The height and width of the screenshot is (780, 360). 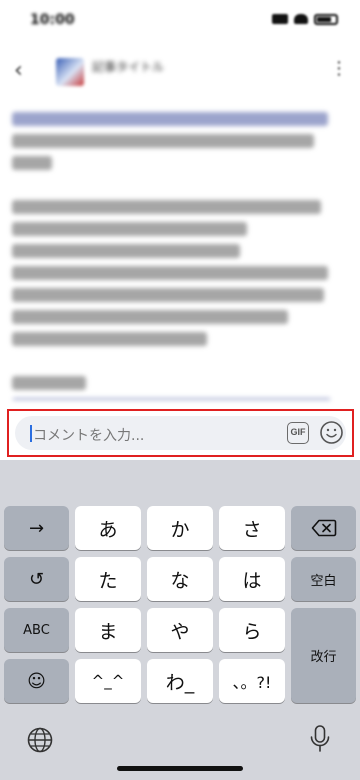 I want to click on back-arrow-icon: ‹, so click(x=25, y=71).